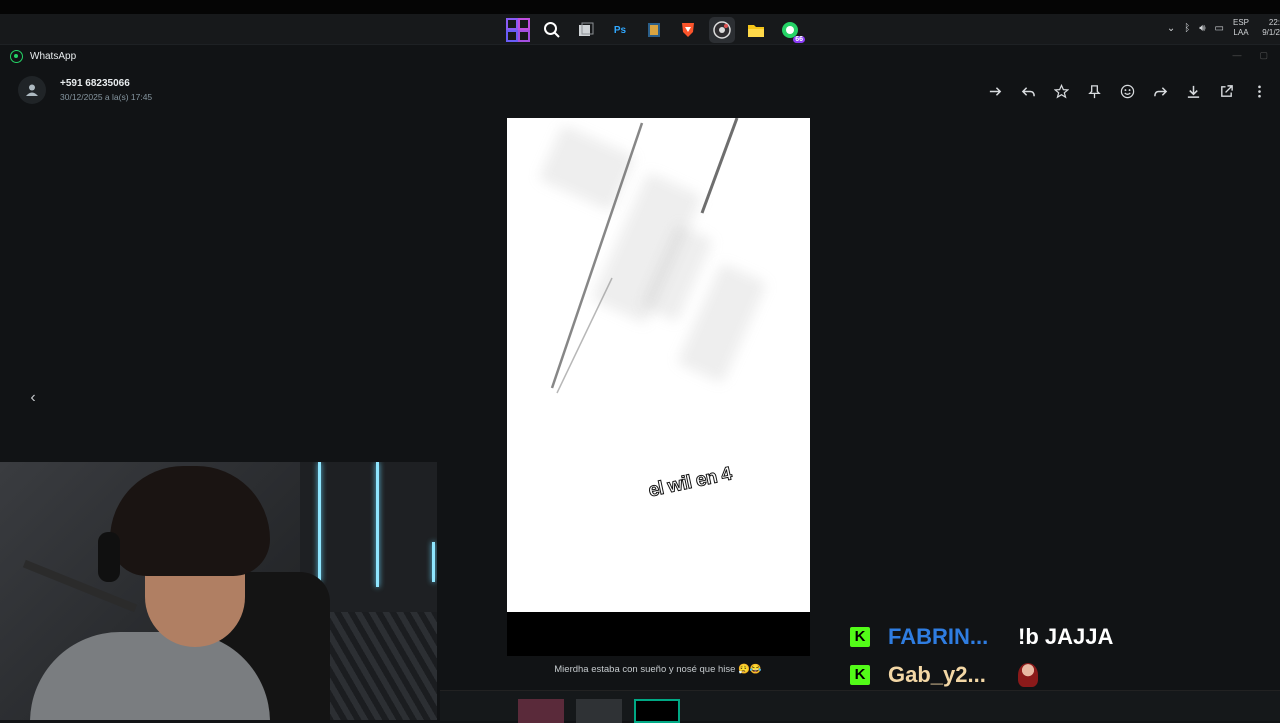 Image resolution: width=1280 pixels, height=723 pixels. Describe the element at coordinates (1250, 55) in the screenshot. I see `window-controls: — ▢` at that location.